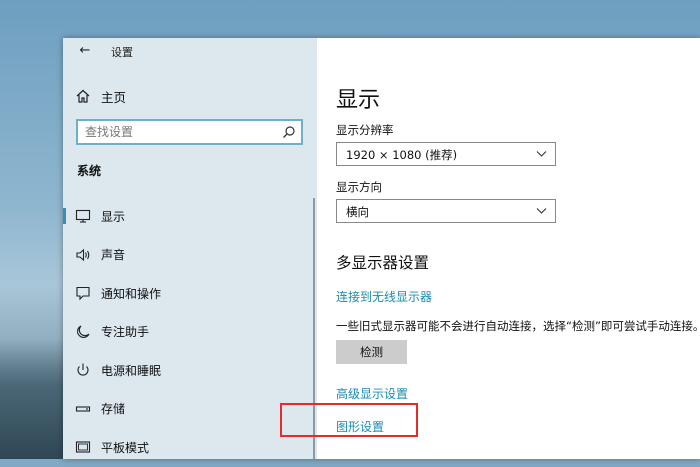 Image resolution: width=700 pixels, height=467 pixels. I want to click on sidebar-item-notifications: 通知和操作, so click(190, 293).